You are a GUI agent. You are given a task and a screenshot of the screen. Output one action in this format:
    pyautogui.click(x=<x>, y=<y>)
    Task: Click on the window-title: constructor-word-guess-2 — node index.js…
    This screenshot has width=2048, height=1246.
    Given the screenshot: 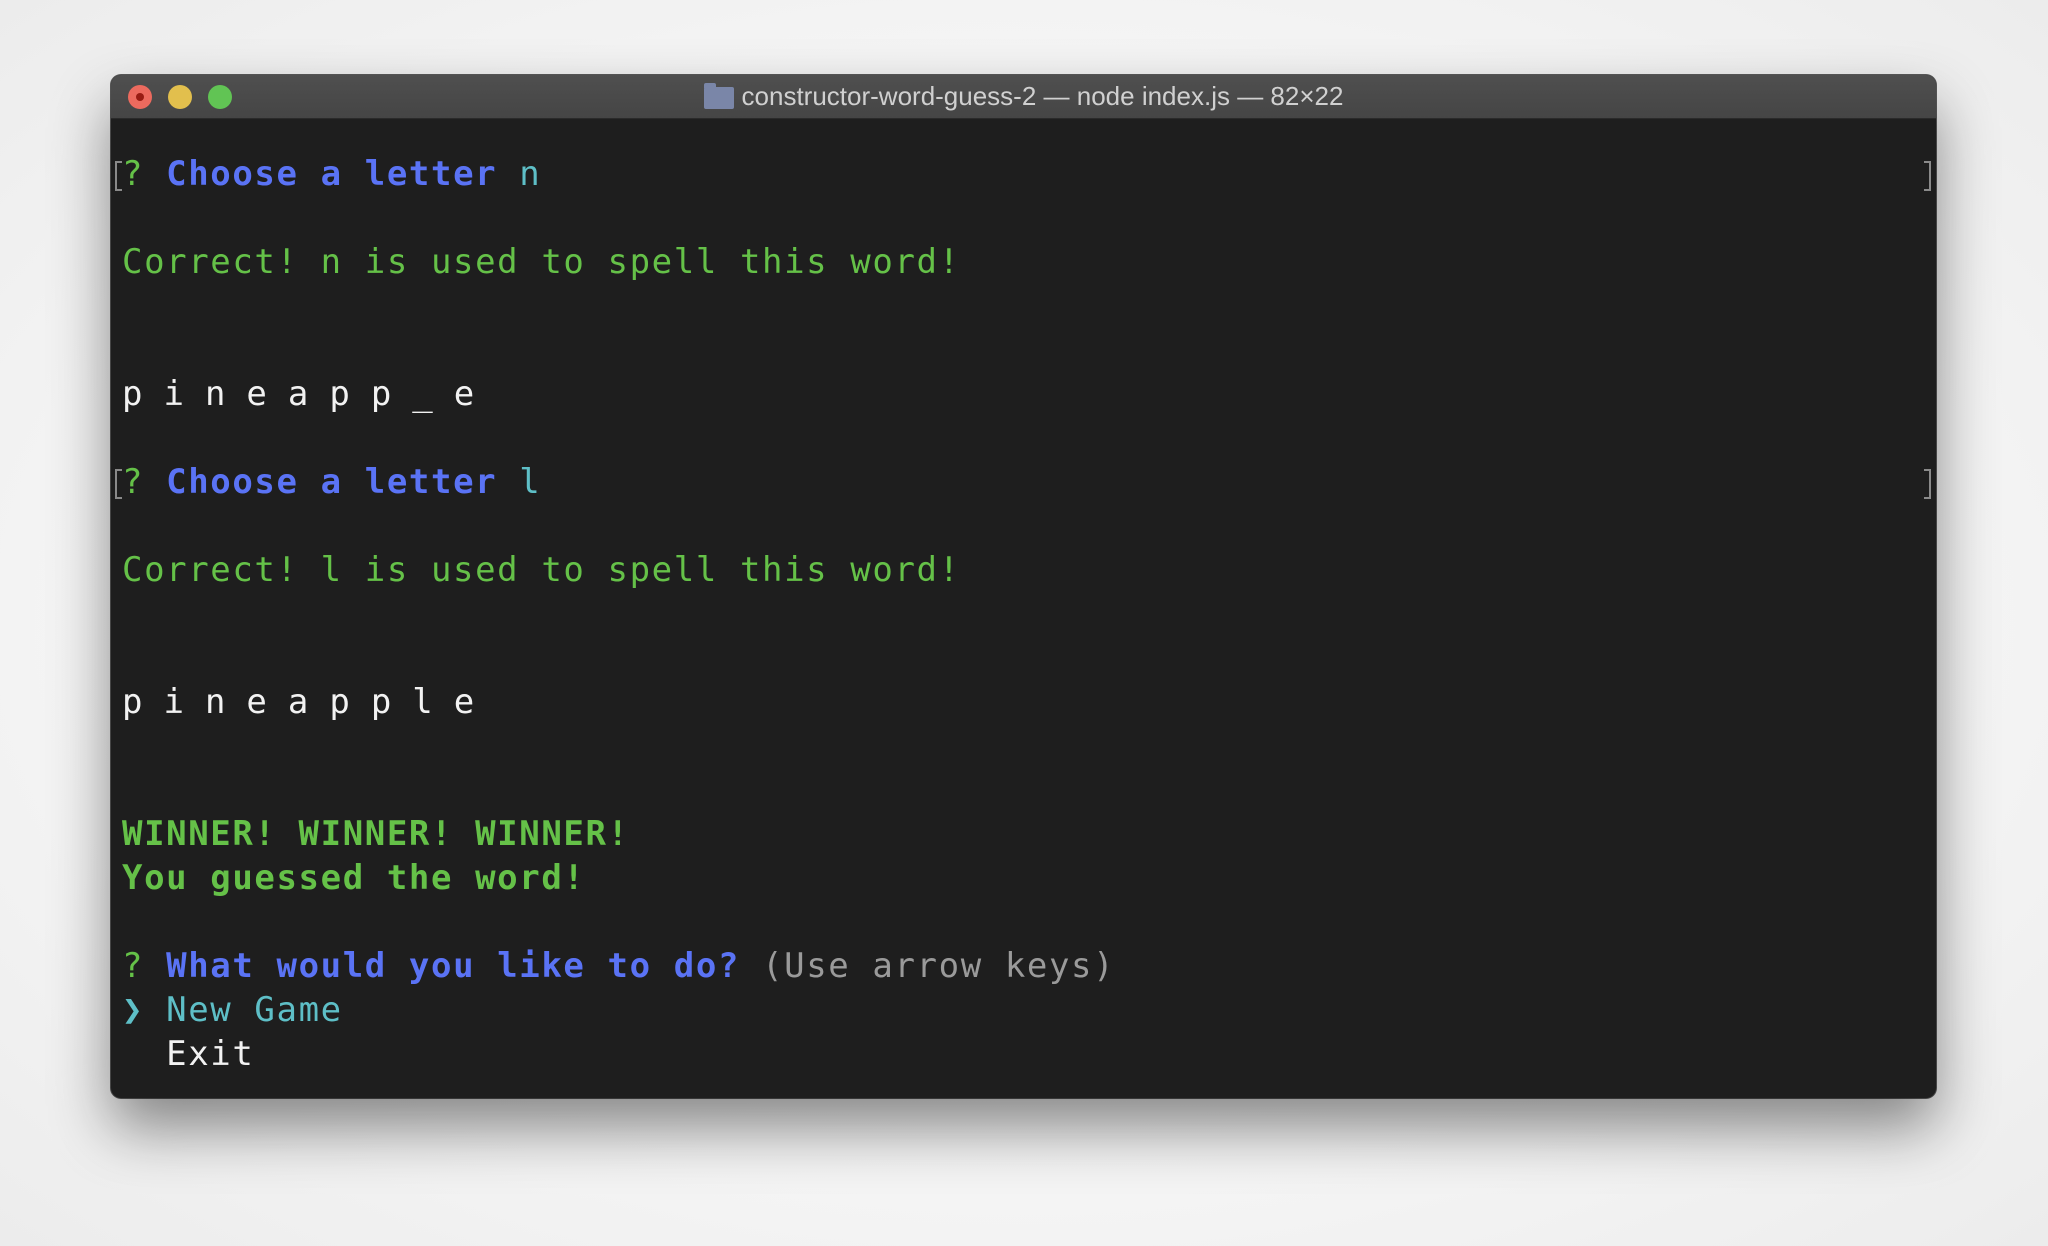 What is the action you would take?
    pyautogui.click(x=1042, y=96)
    